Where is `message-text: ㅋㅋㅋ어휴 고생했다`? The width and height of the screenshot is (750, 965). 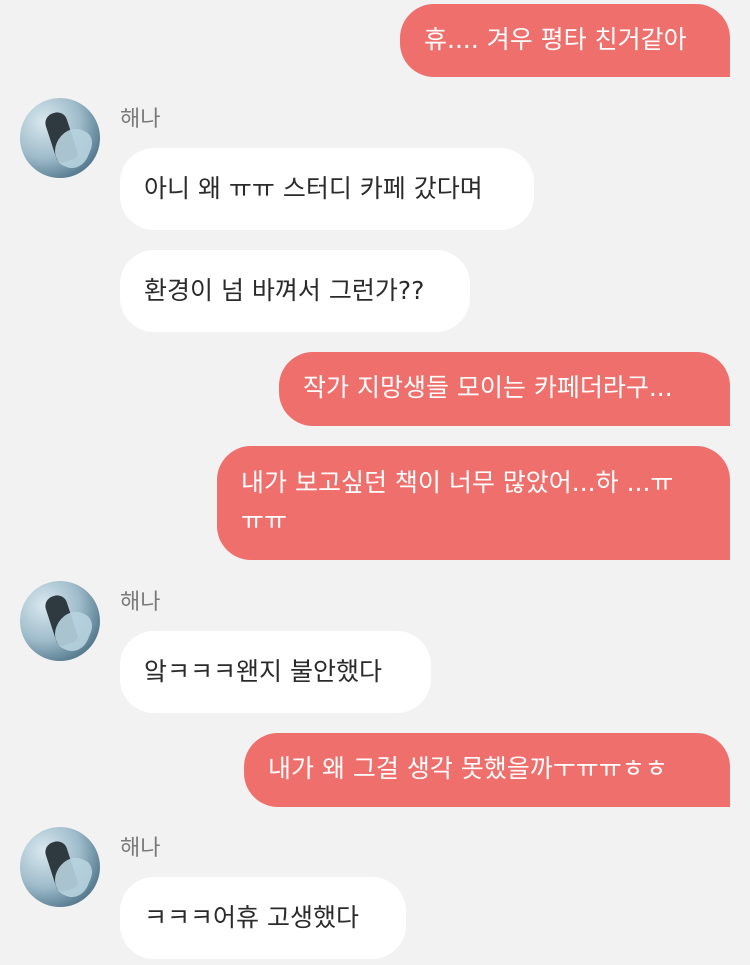 message-text: ㅋㅋㅋ어휴 고생했다 is located at coordinates (251, 917).